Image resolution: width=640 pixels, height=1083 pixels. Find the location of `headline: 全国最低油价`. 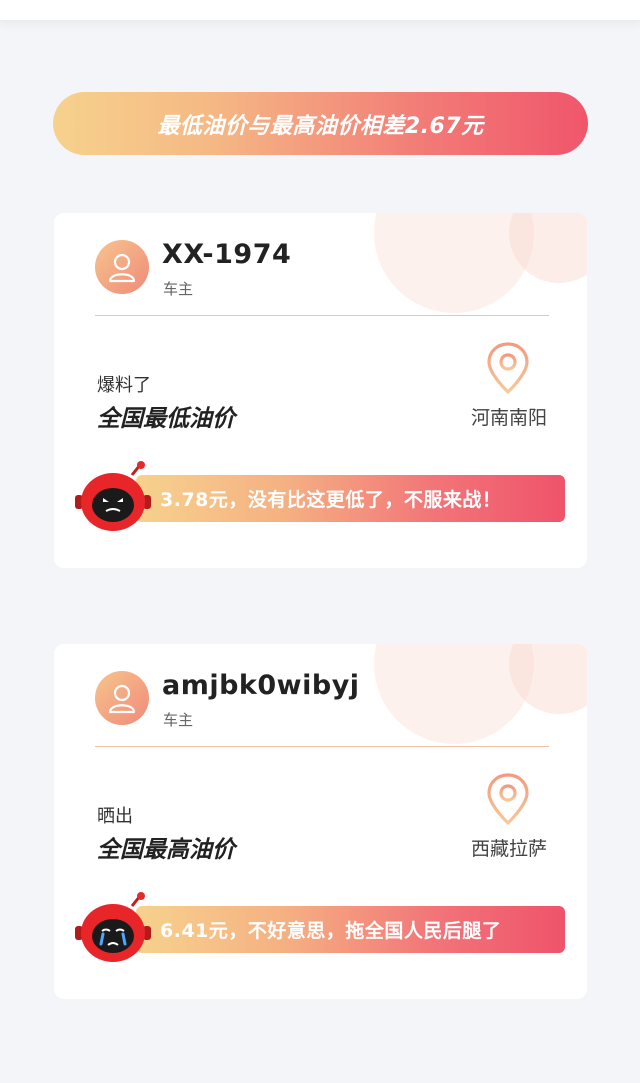

headline: 全国最低油价 is located at coordinates (166, 419).